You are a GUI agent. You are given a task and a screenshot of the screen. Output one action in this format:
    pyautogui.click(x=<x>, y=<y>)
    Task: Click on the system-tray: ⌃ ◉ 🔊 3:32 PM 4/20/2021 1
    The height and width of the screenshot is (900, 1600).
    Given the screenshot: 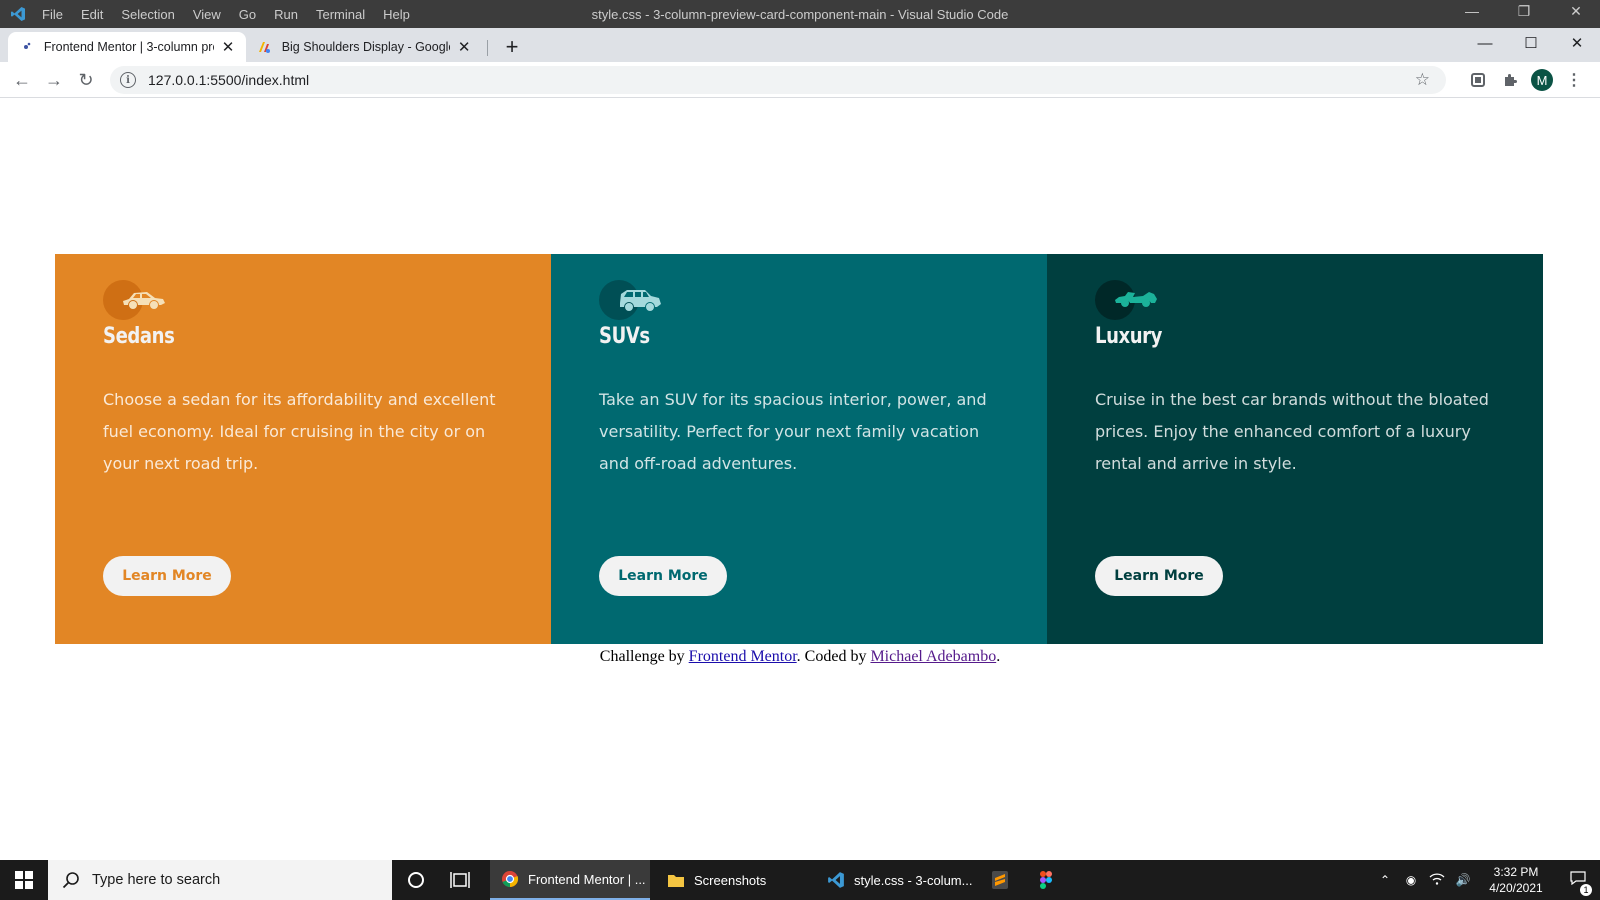 What is the action you would take?
    pyautogui.click(x=1486, y=880)
    